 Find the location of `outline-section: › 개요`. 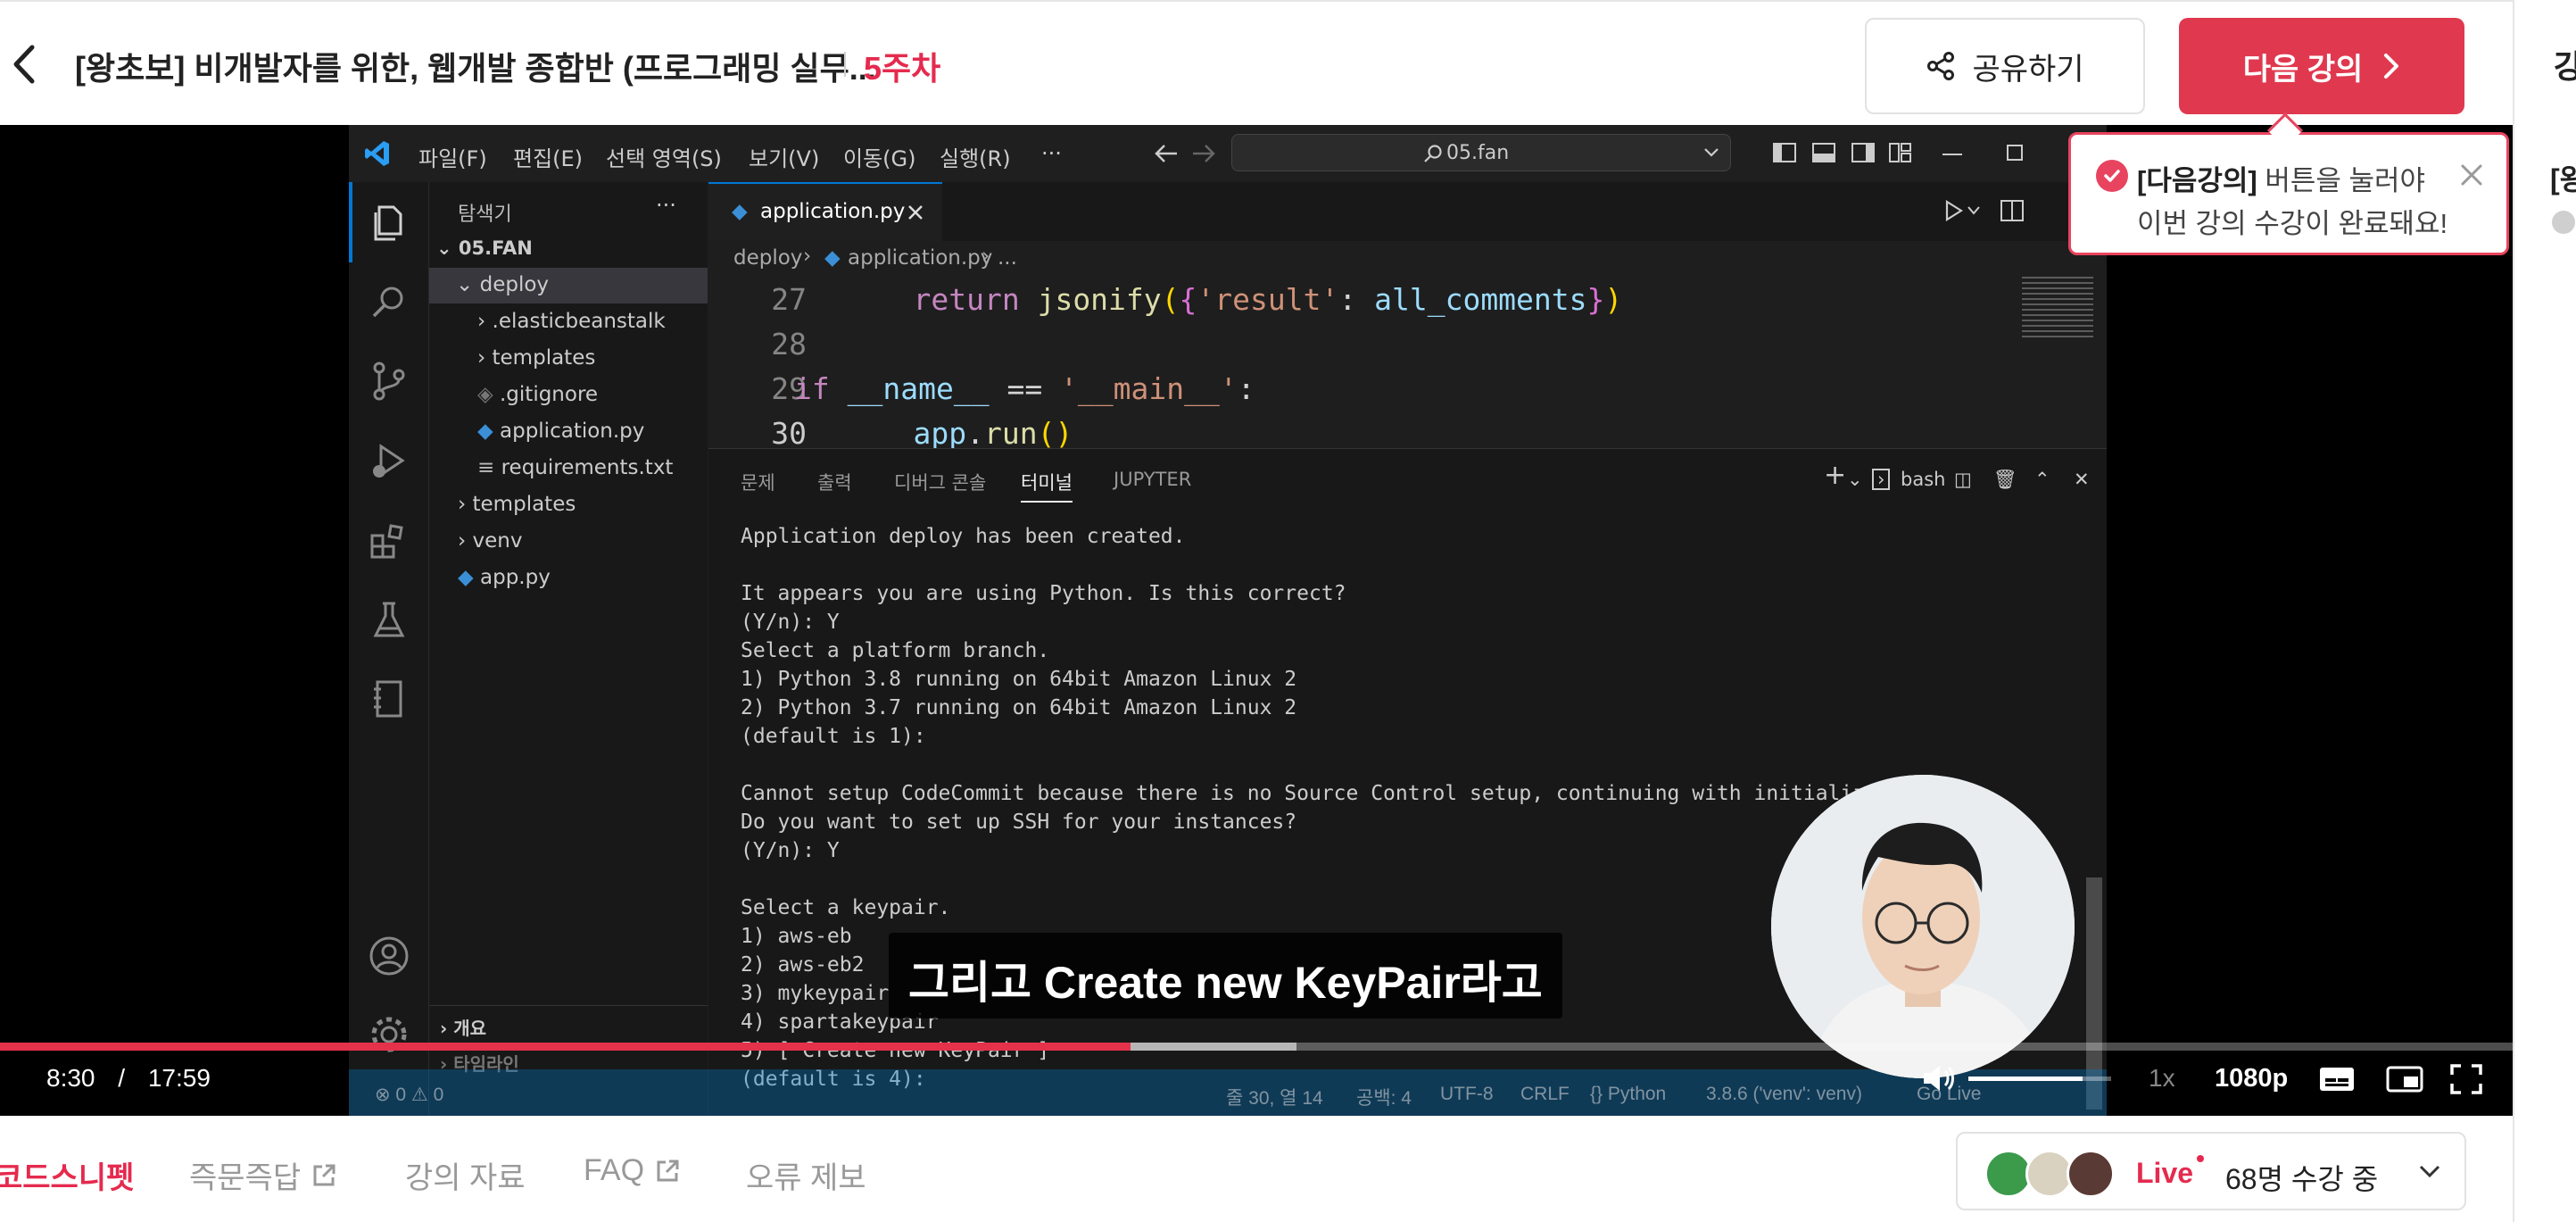

outline-section: › 개요 is located at coordinates (463, 1027).